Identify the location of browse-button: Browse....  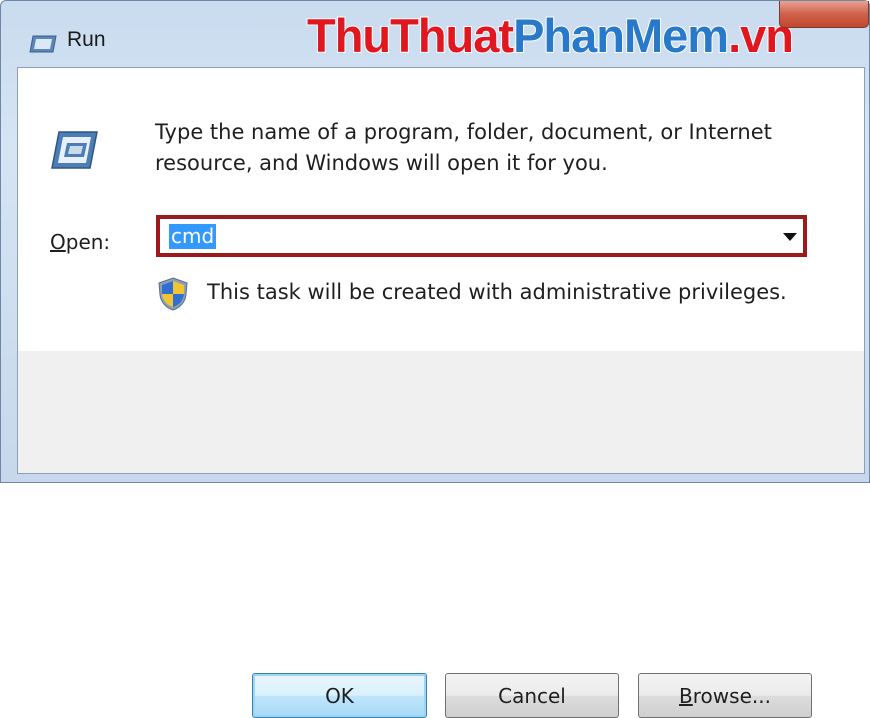
(725, 695).